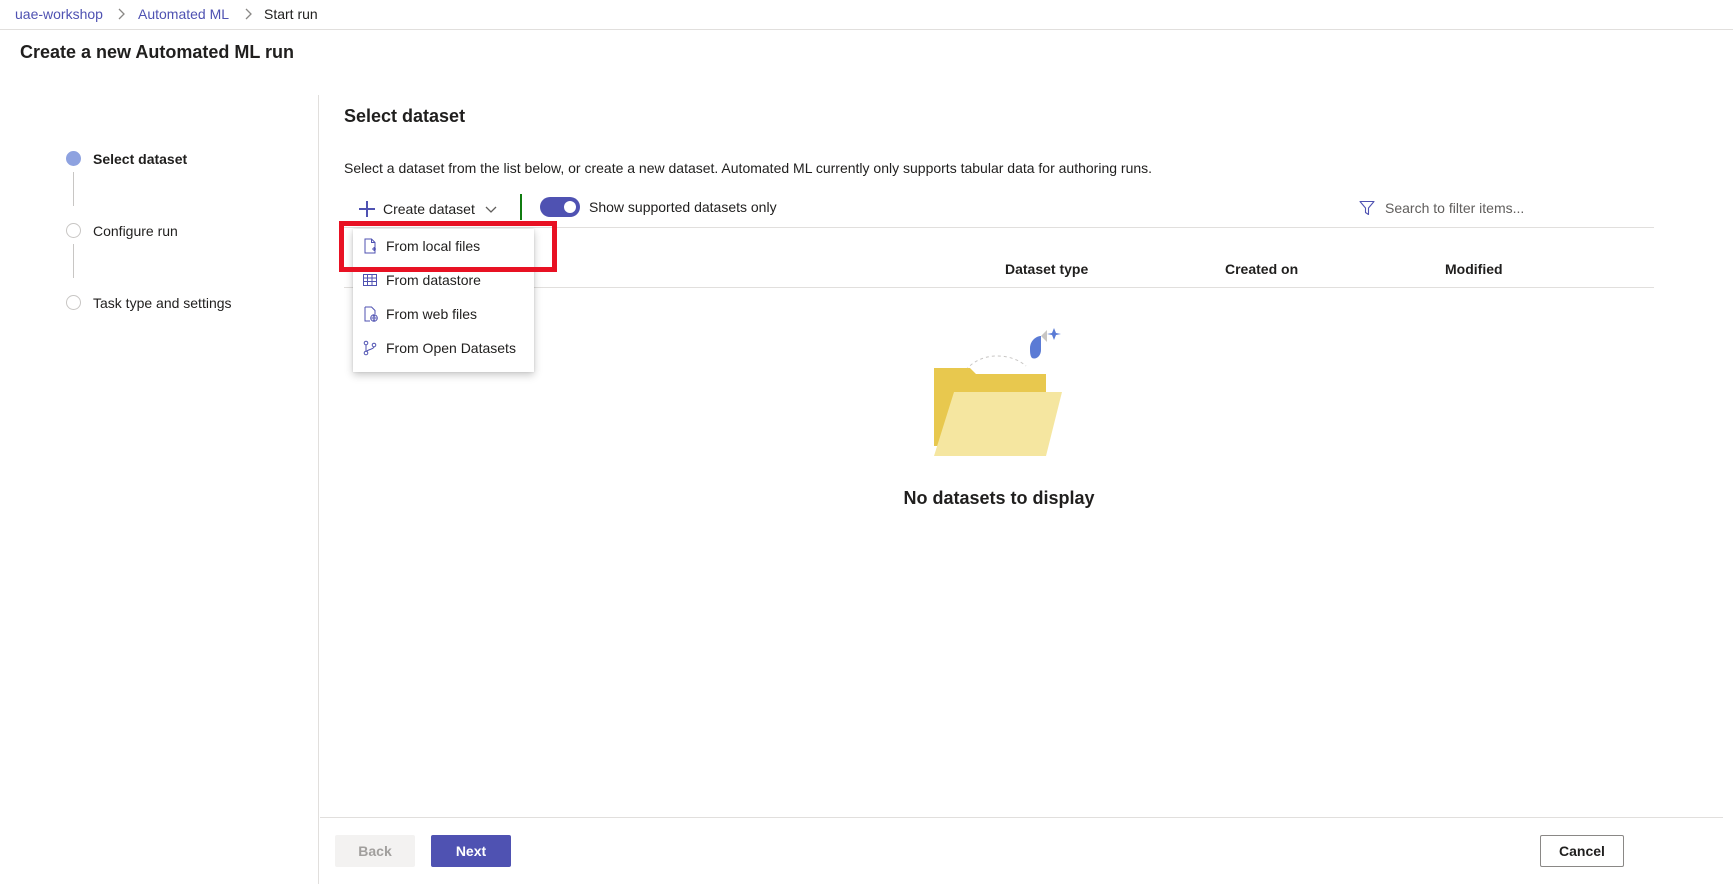 This screenshot has height=884, width=1733. Describe the element at coordinates (370, 246) in the screenshot. I see `file-add-icon` at that location.